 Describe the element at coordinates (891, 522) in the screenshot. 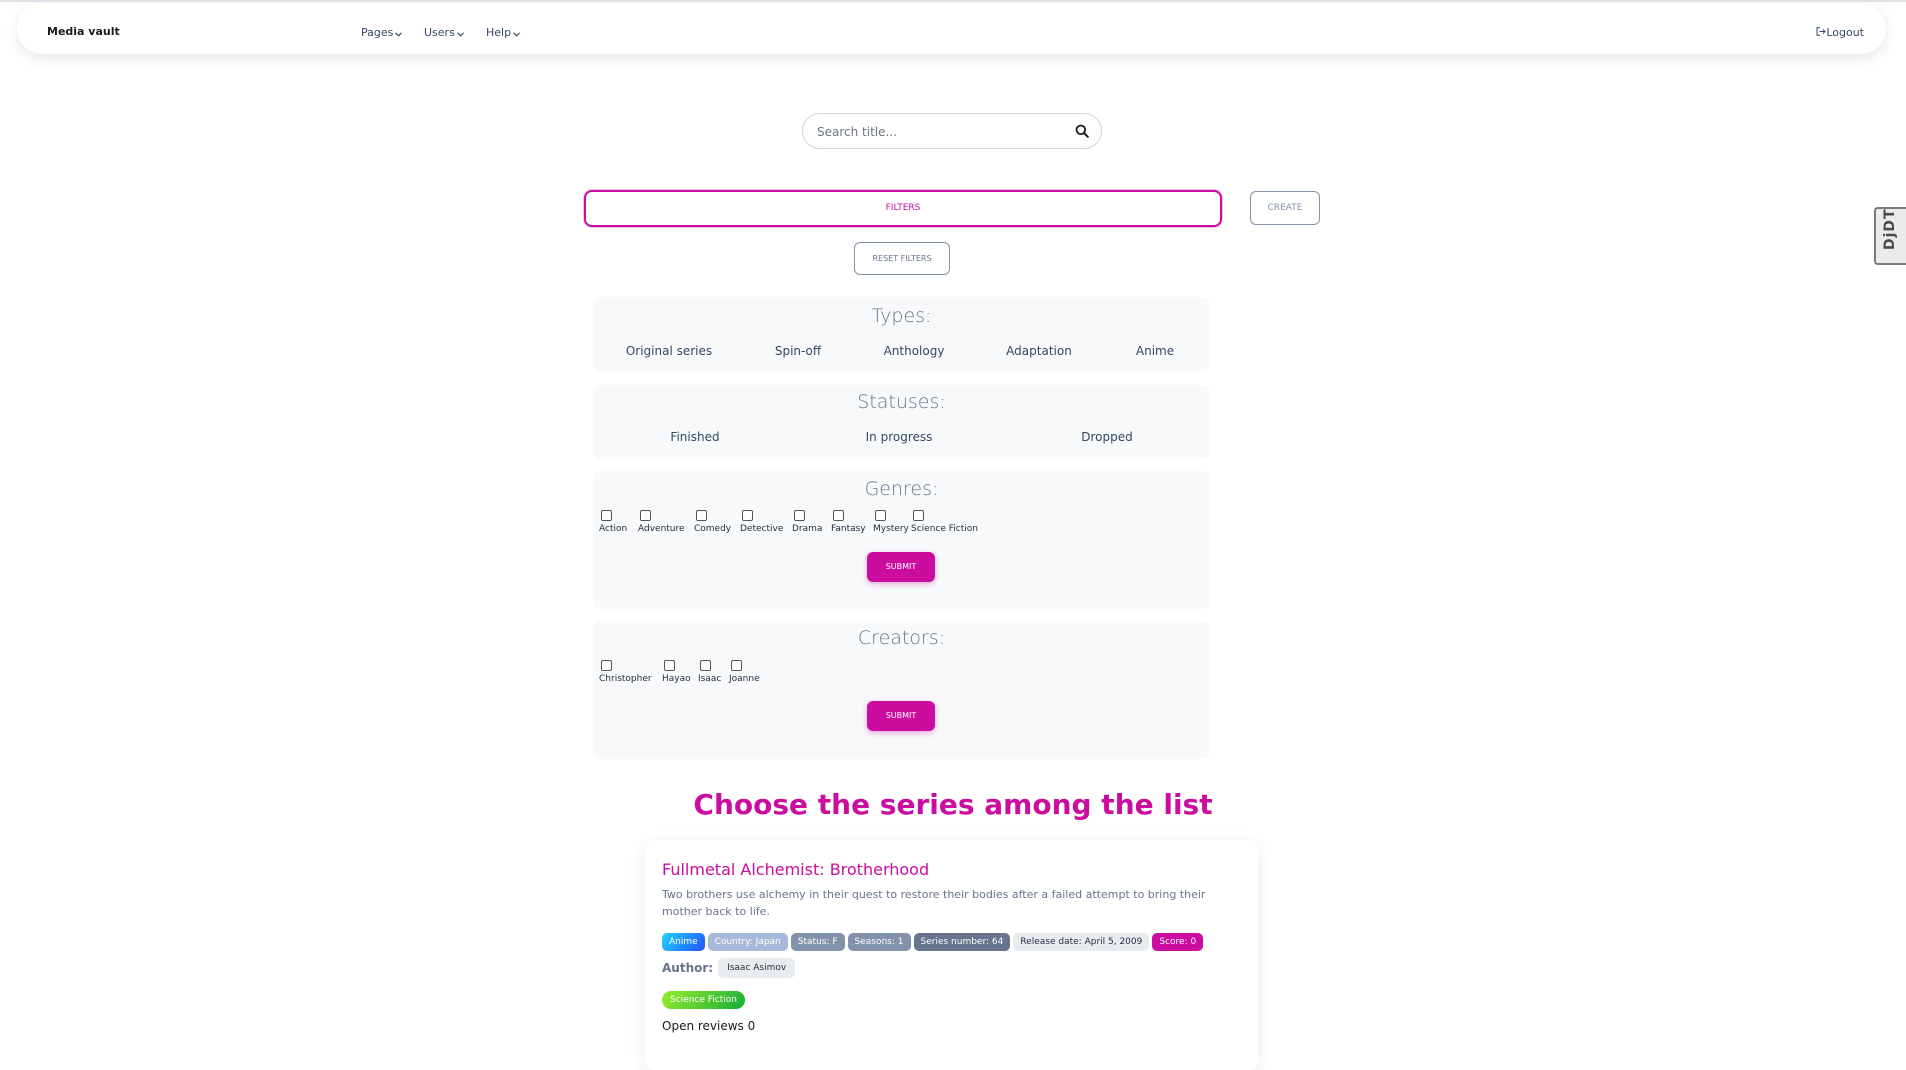

I see `genre-checkbox-mystery: Mystery` at that location.